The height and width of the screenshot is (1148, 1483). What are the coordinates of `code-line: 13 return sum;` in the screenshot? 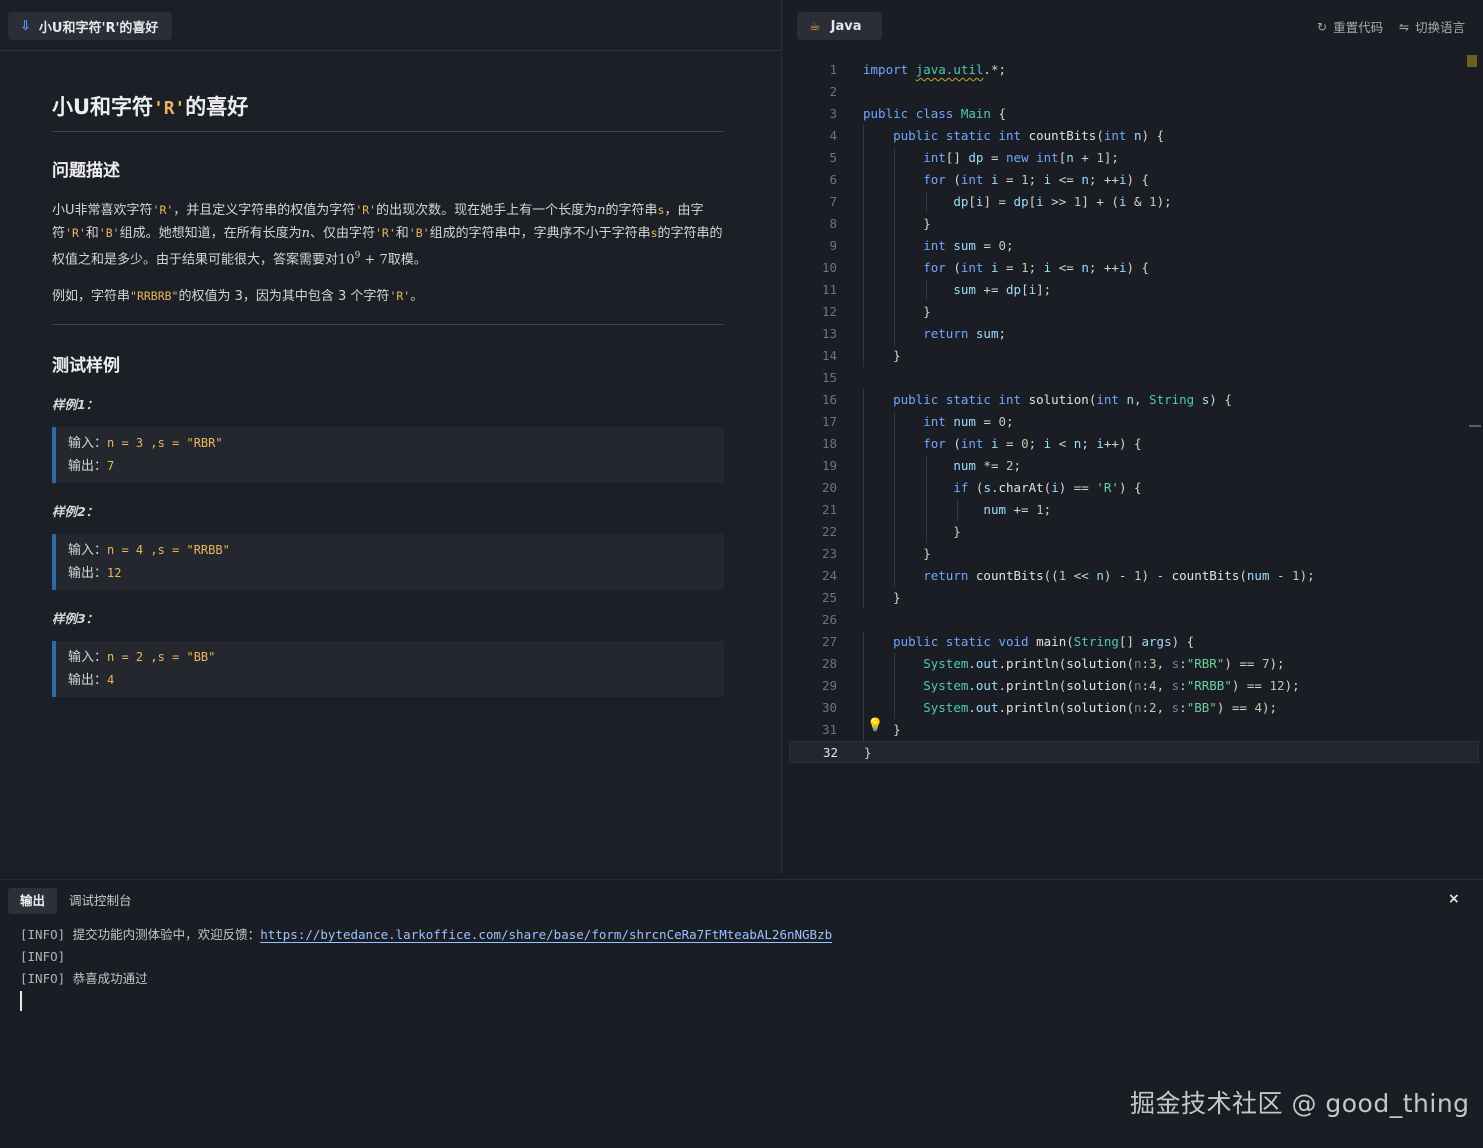 It's located at (1134, 334).